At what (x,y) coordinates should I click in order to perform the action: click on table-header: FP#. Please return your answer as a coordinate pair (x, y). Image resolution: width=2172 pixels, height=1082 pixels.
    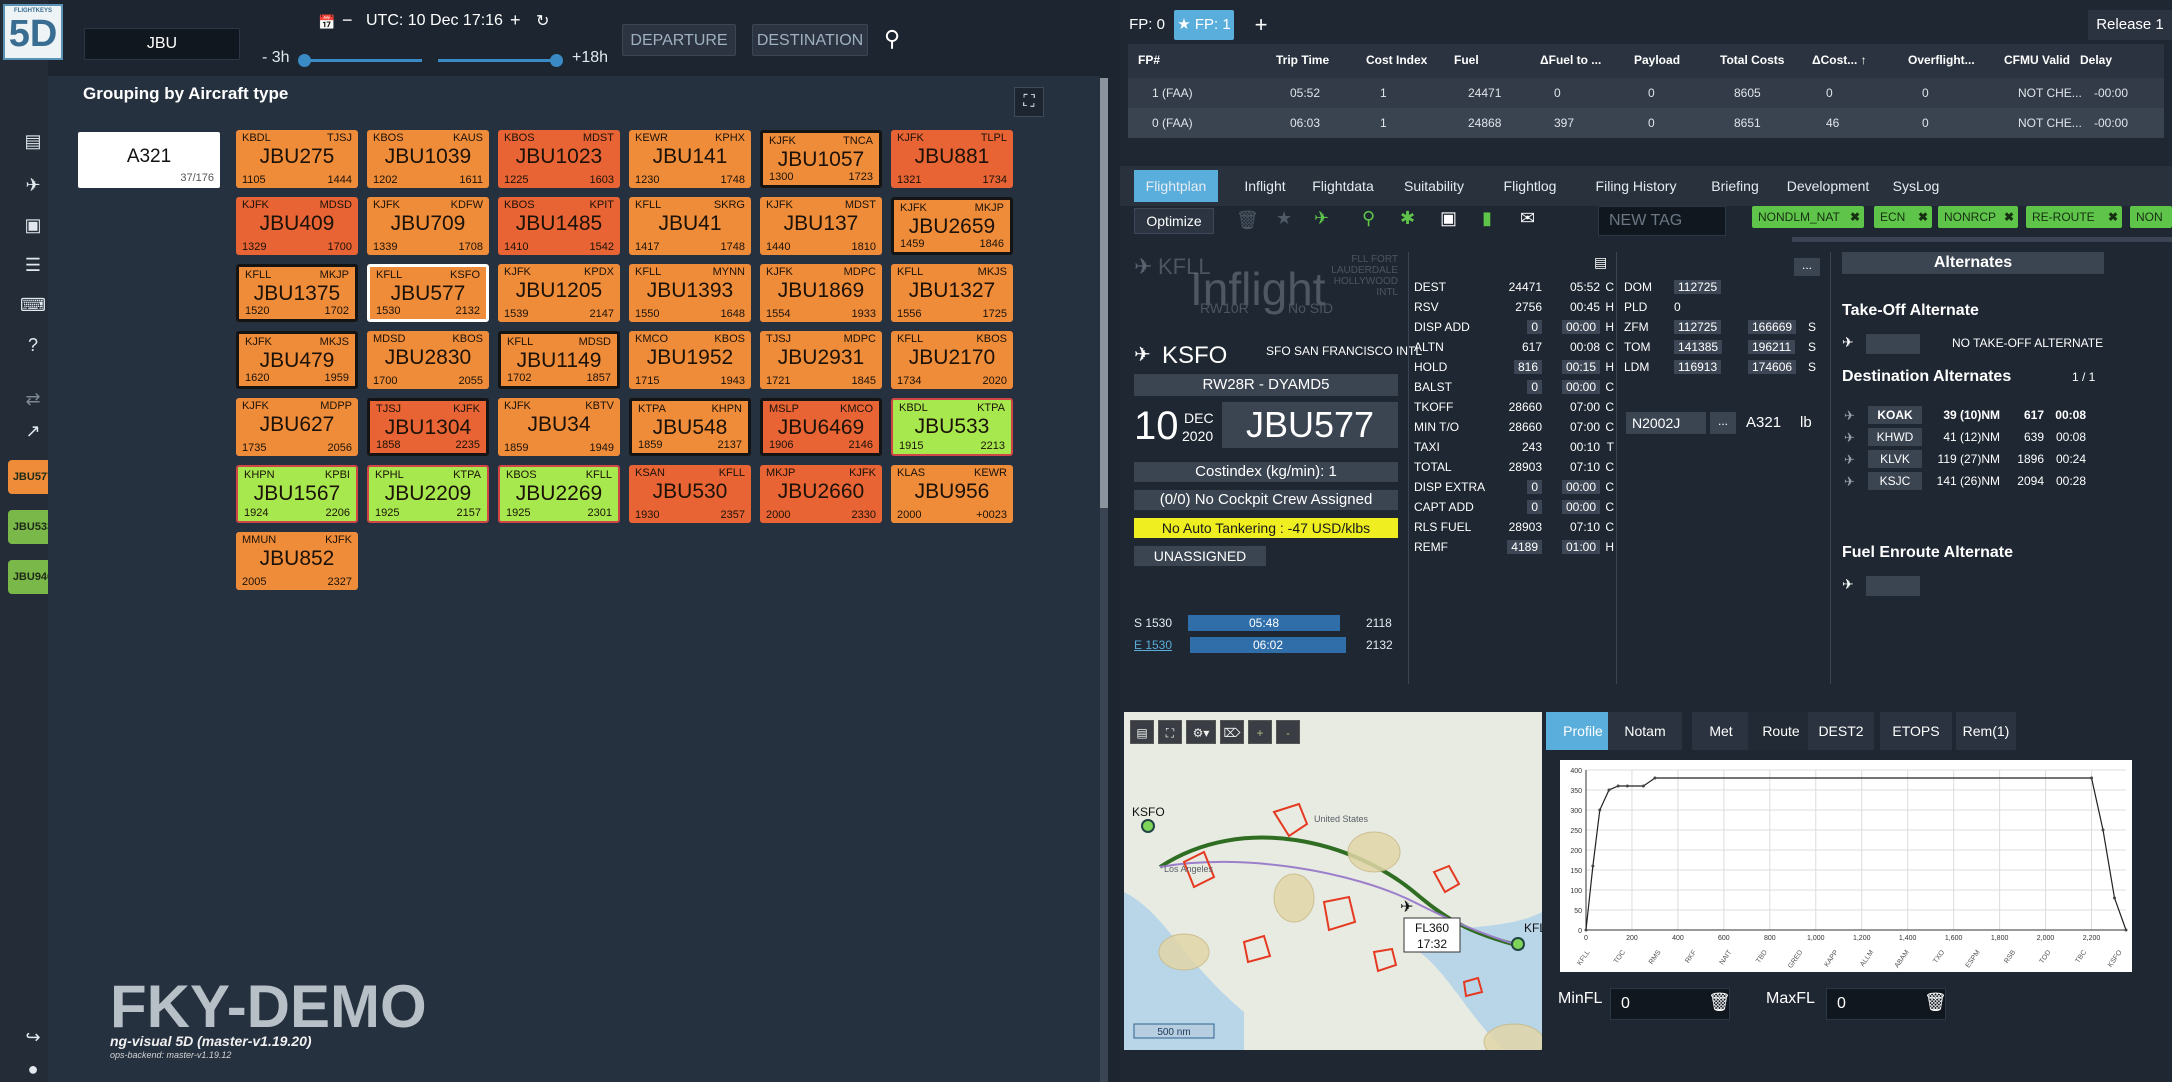
    Looking at the image, I should click on (1149, 60).